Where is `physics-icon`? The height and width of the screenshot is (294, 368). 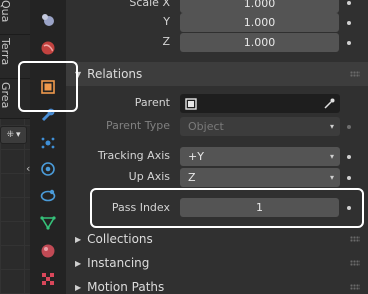 physics-icon is located at coordinates (48, 169).